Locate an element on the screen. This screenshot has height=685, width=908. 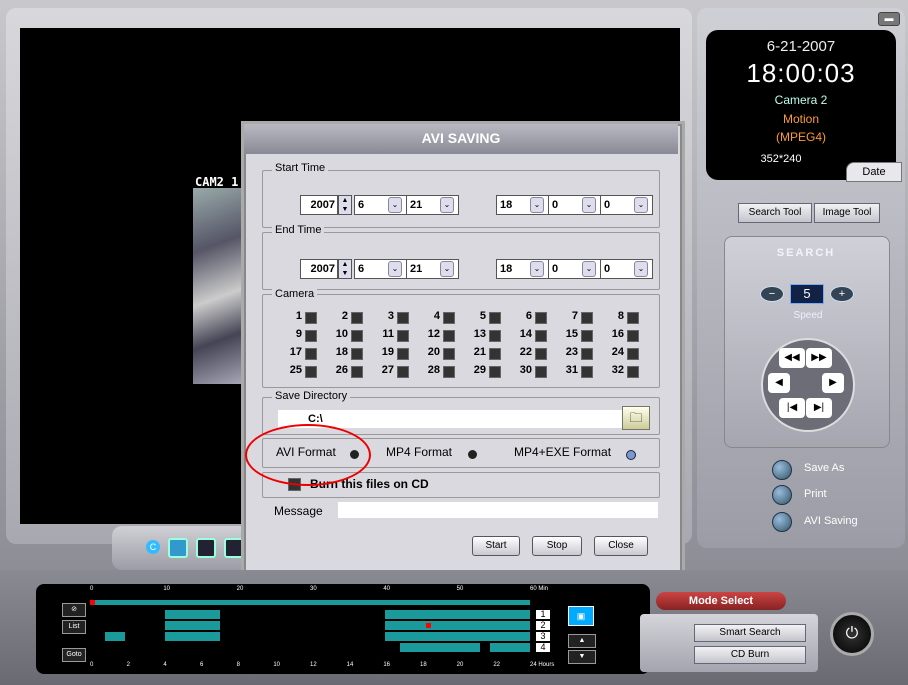
step-back-icon: ◀ is located at coordinates (779, 383).